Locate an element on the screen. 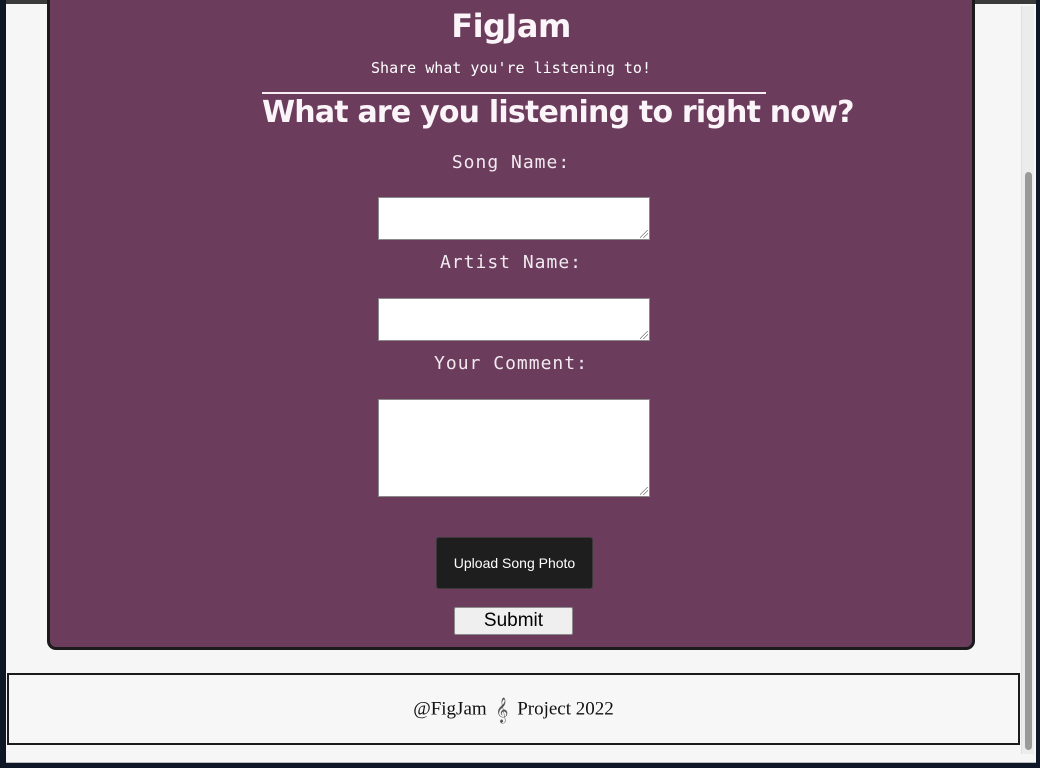 Image resolution: width=1040 pixels, height=768 pixels. artist-name-label: Artist Name: is located at coordinates (511, 262).